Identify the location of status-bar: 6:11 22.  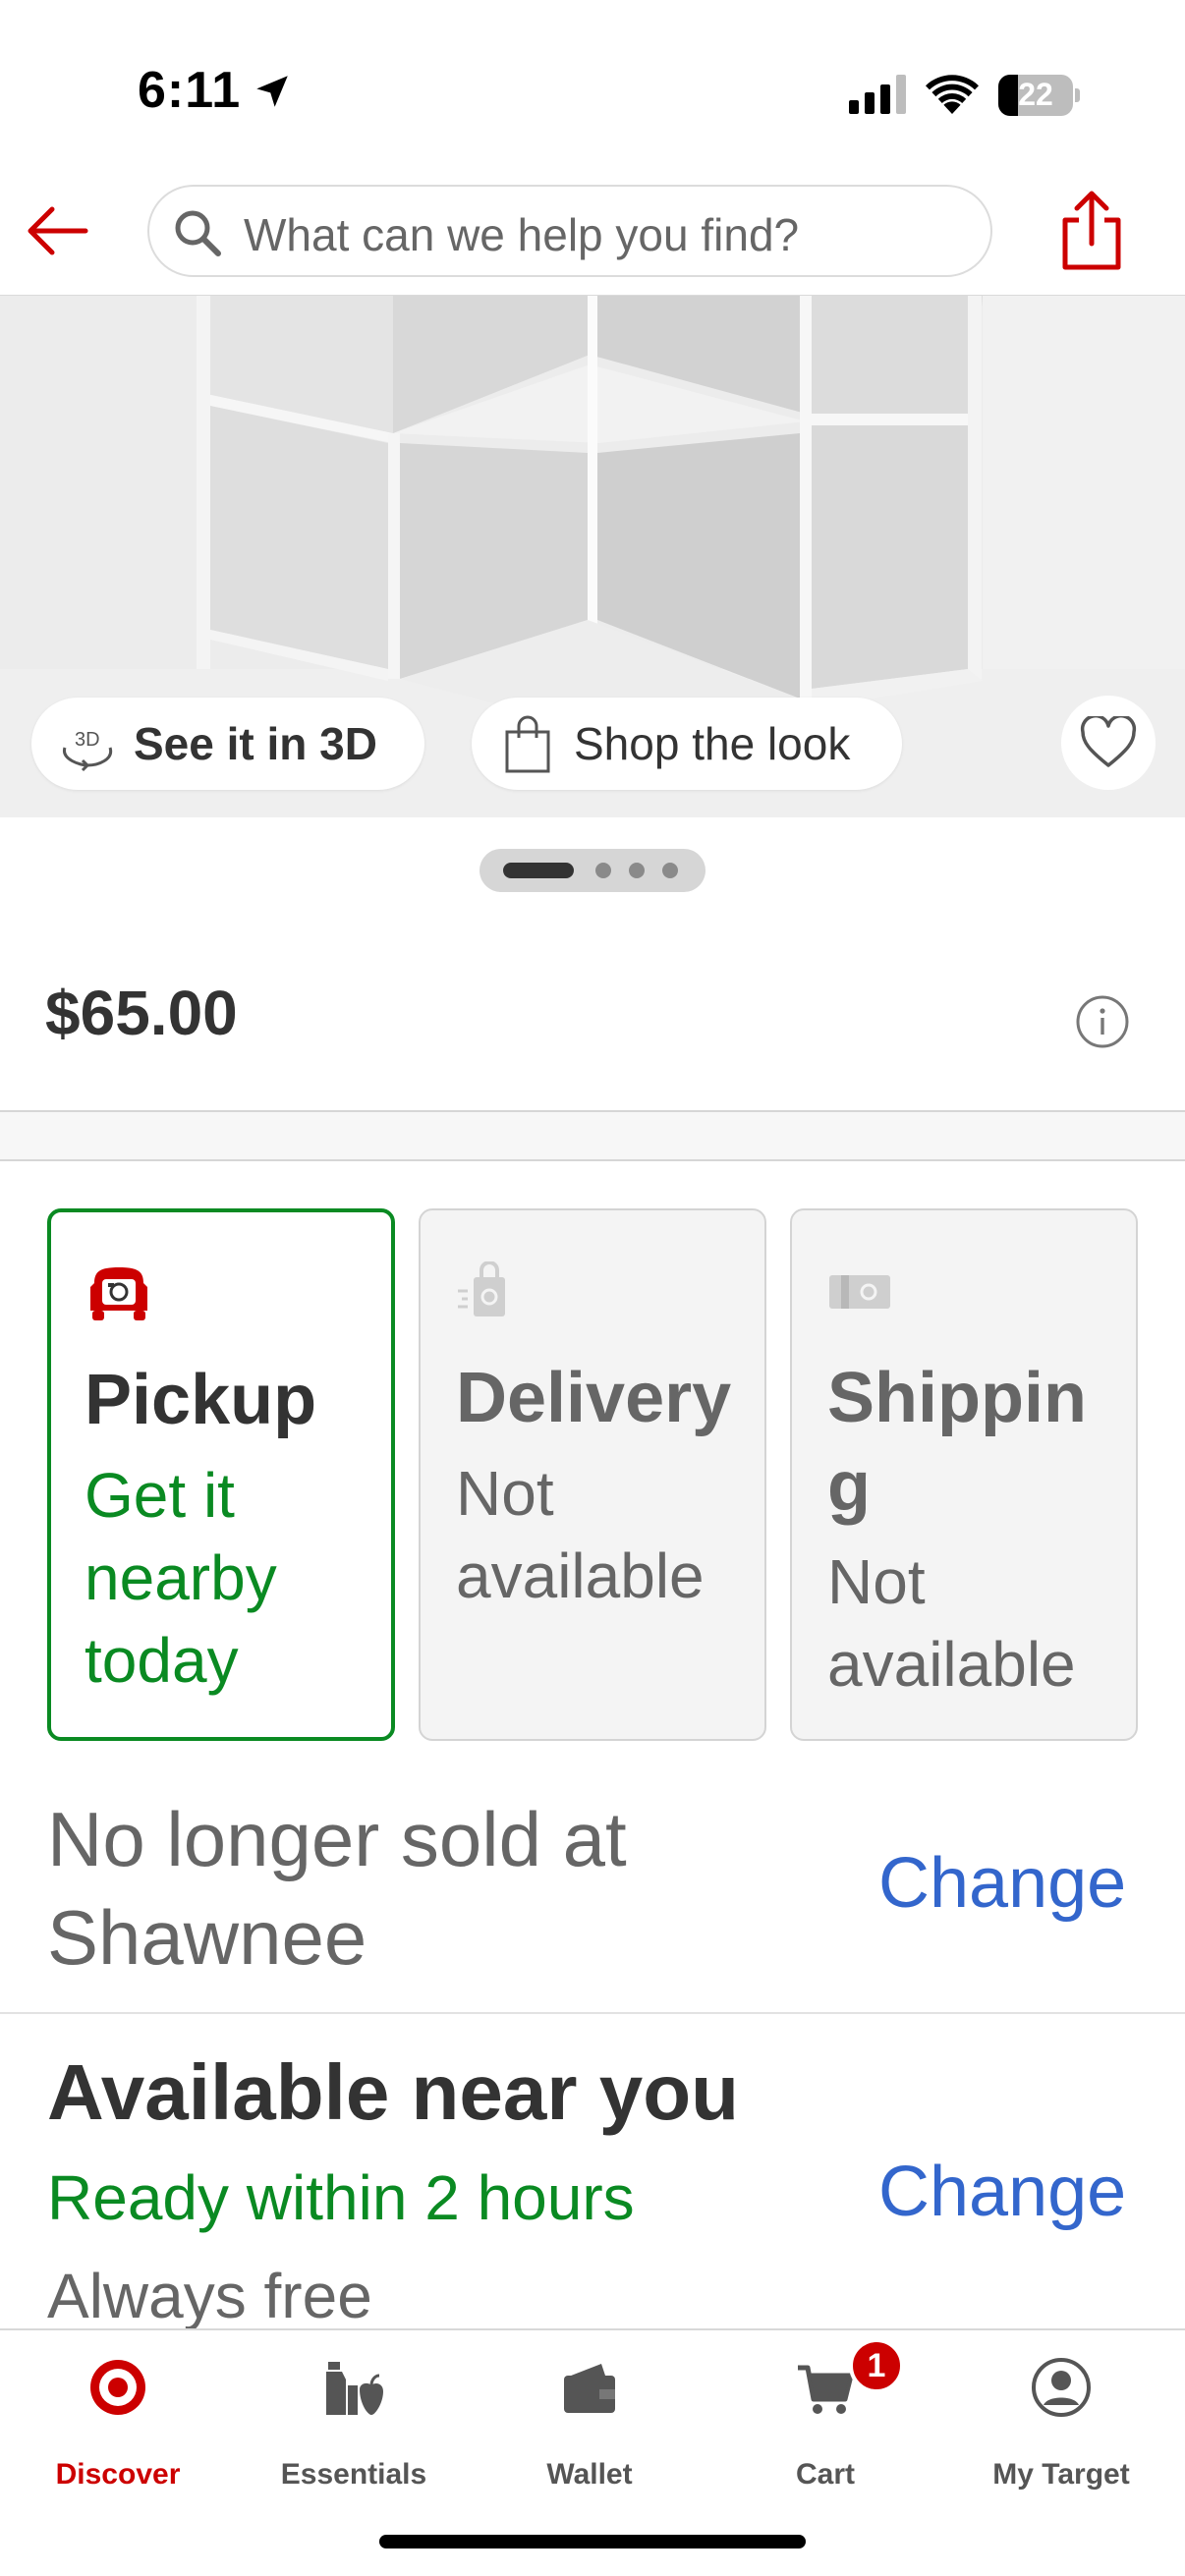
(592, 88).